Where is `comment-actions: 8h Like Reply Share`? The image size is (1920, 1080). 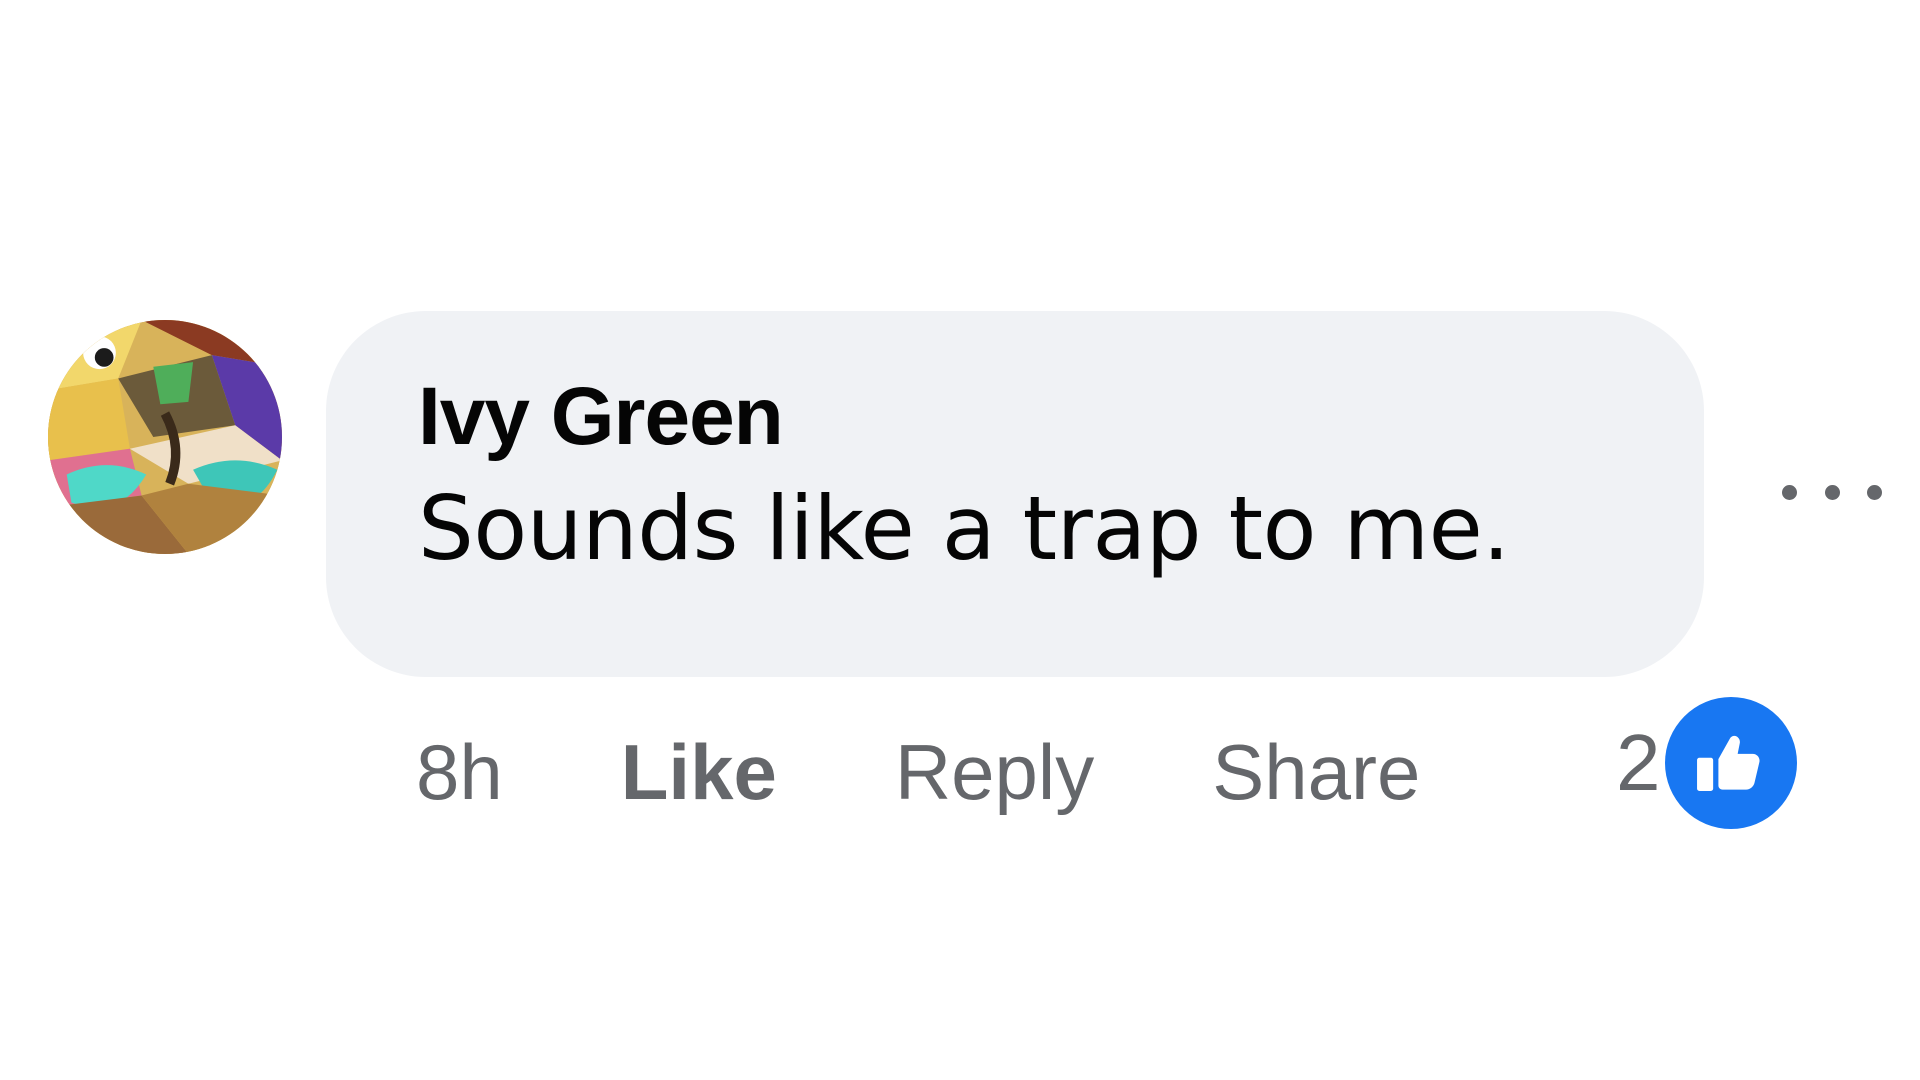 comment-actions: 8h Like Reply Share is located at coordinates (918, 772).